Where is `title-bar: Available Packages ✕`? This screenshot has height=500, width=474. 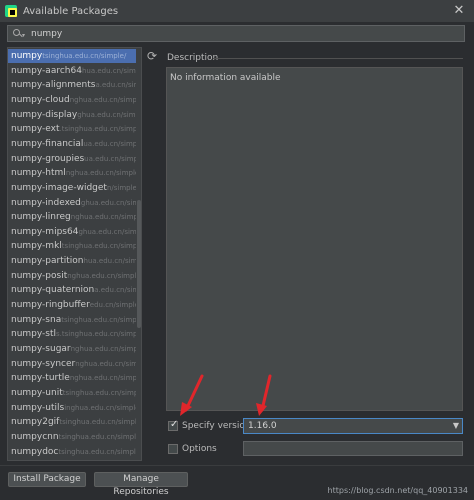 title-bar: Available Packages ✕ is located at coordinates (237, 11).